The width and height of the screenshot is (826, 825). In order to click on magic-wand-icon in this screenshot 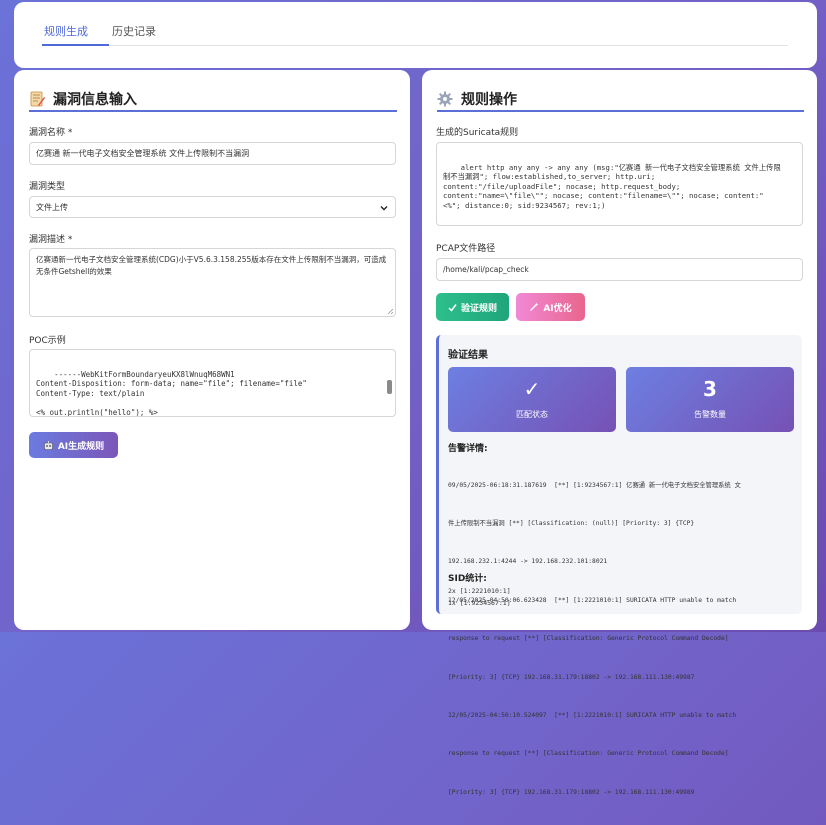, I will do `click(534, 307)`.